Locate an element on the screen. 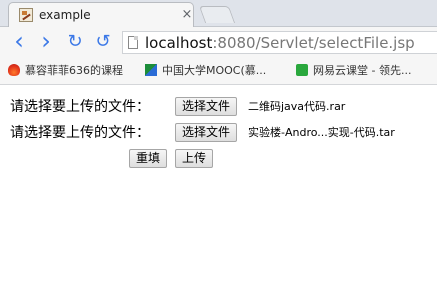  reset-button: 重填 is located at coordinates (148, 158).